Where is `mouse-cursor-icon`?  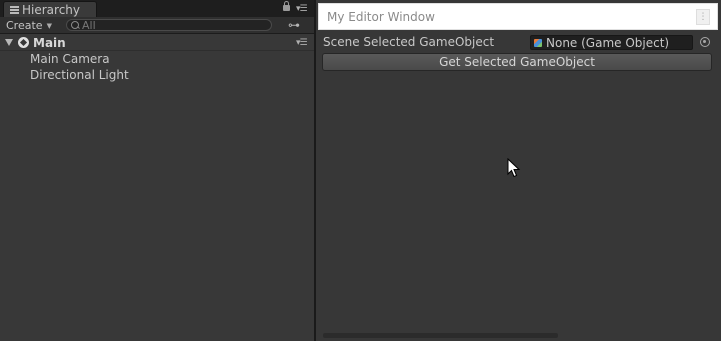 mouse-cursor-icon is located at coordinates (514, 168).